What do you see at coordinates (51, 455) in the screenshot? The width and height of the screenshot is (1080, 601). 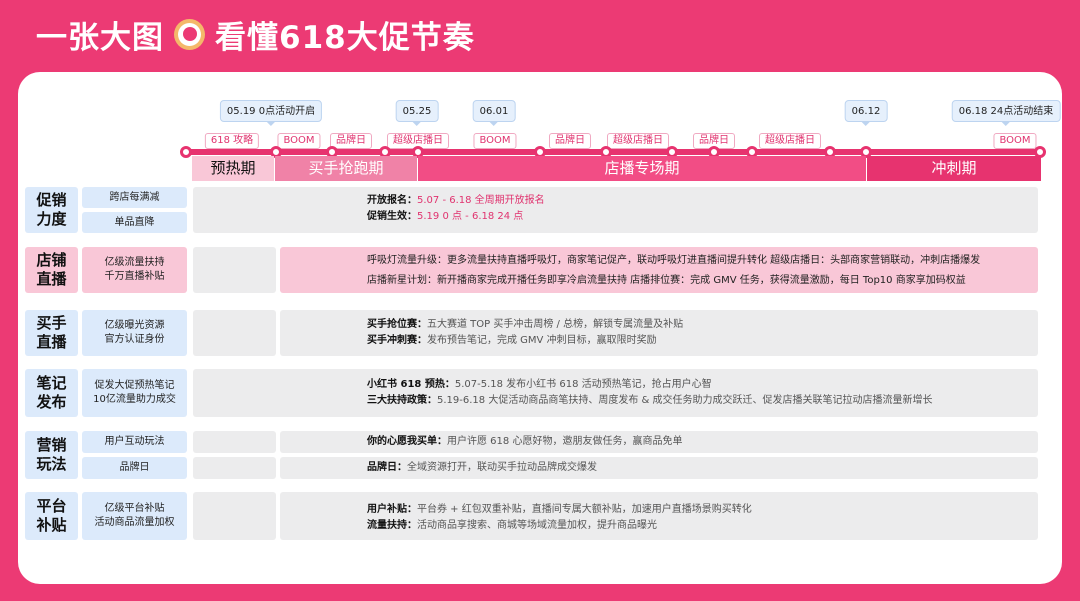 I see `row-label-marketing: 营销 玩法` at bounding box center [51, 455].